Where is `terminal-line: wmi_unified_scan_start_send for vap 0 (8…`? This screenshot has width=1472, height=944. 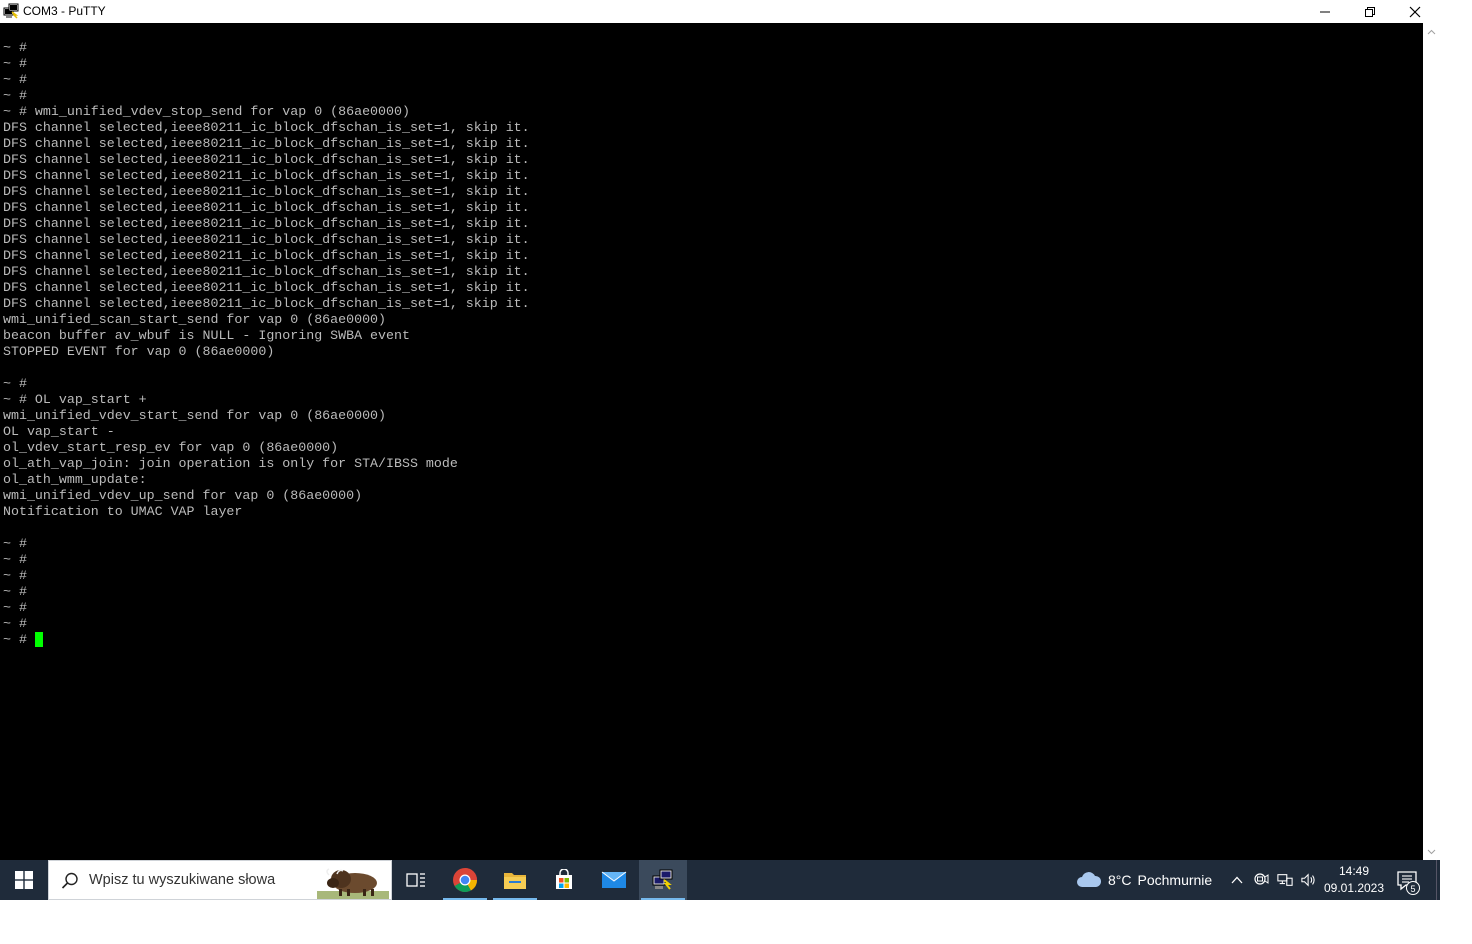 terminal-line: wmi_unified_scan_start_send for vap 0 (8… is located at coordinates (195, 319).